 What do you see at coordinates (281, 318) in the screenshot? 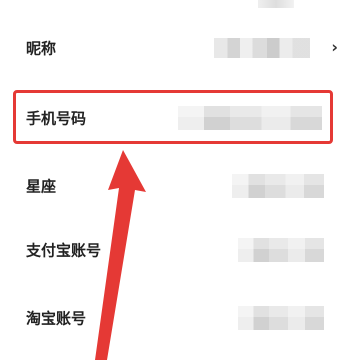
I see `blurred-taobao-value` at bounding box center [281, 318].